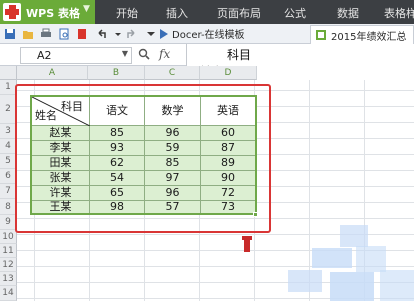  I want to click on save-icon, so click(10, 34).